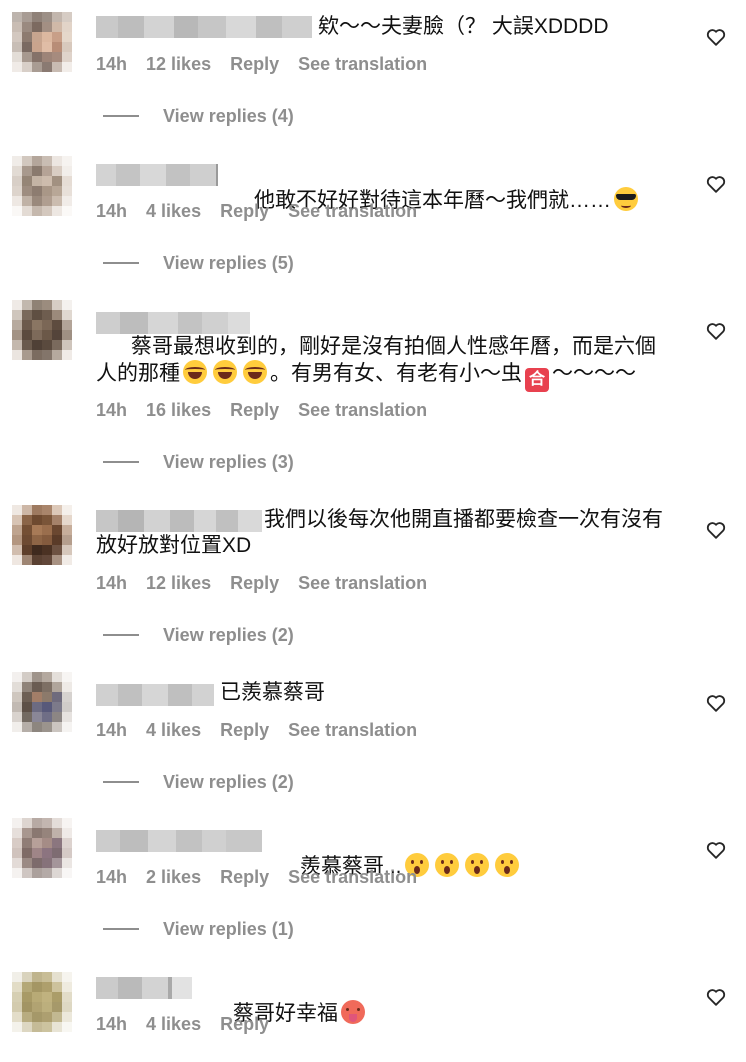 The width and height of the screenshot is (746, 1062). I want to click on view-replies-button: View replies (3), so click(198, 462).